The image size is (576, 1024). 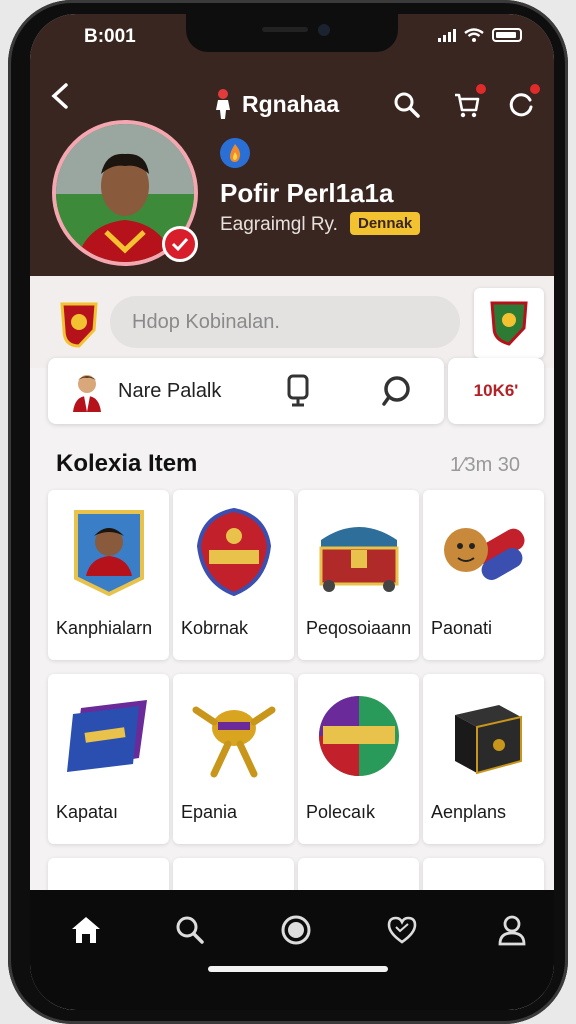 What do you see at coordinates (485, 465) in the screenshot?
I see `section-meta: 1⁄3m 30` at bounding box center [485, 465].